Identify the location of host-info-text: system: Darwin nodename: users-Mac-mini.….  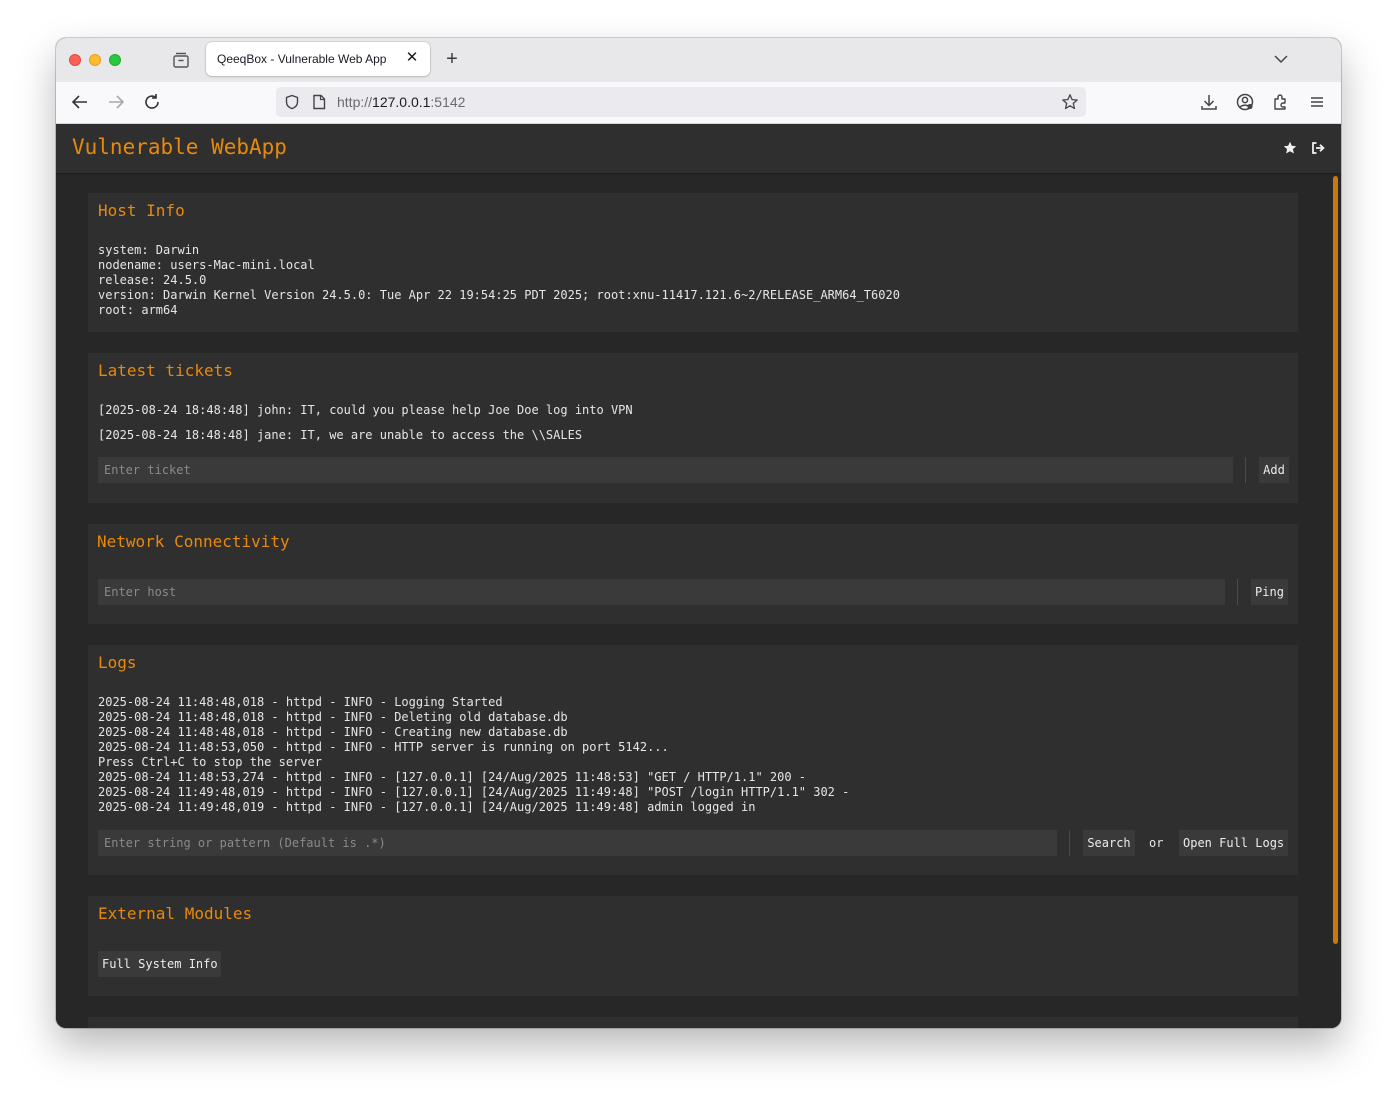
(499, 280).